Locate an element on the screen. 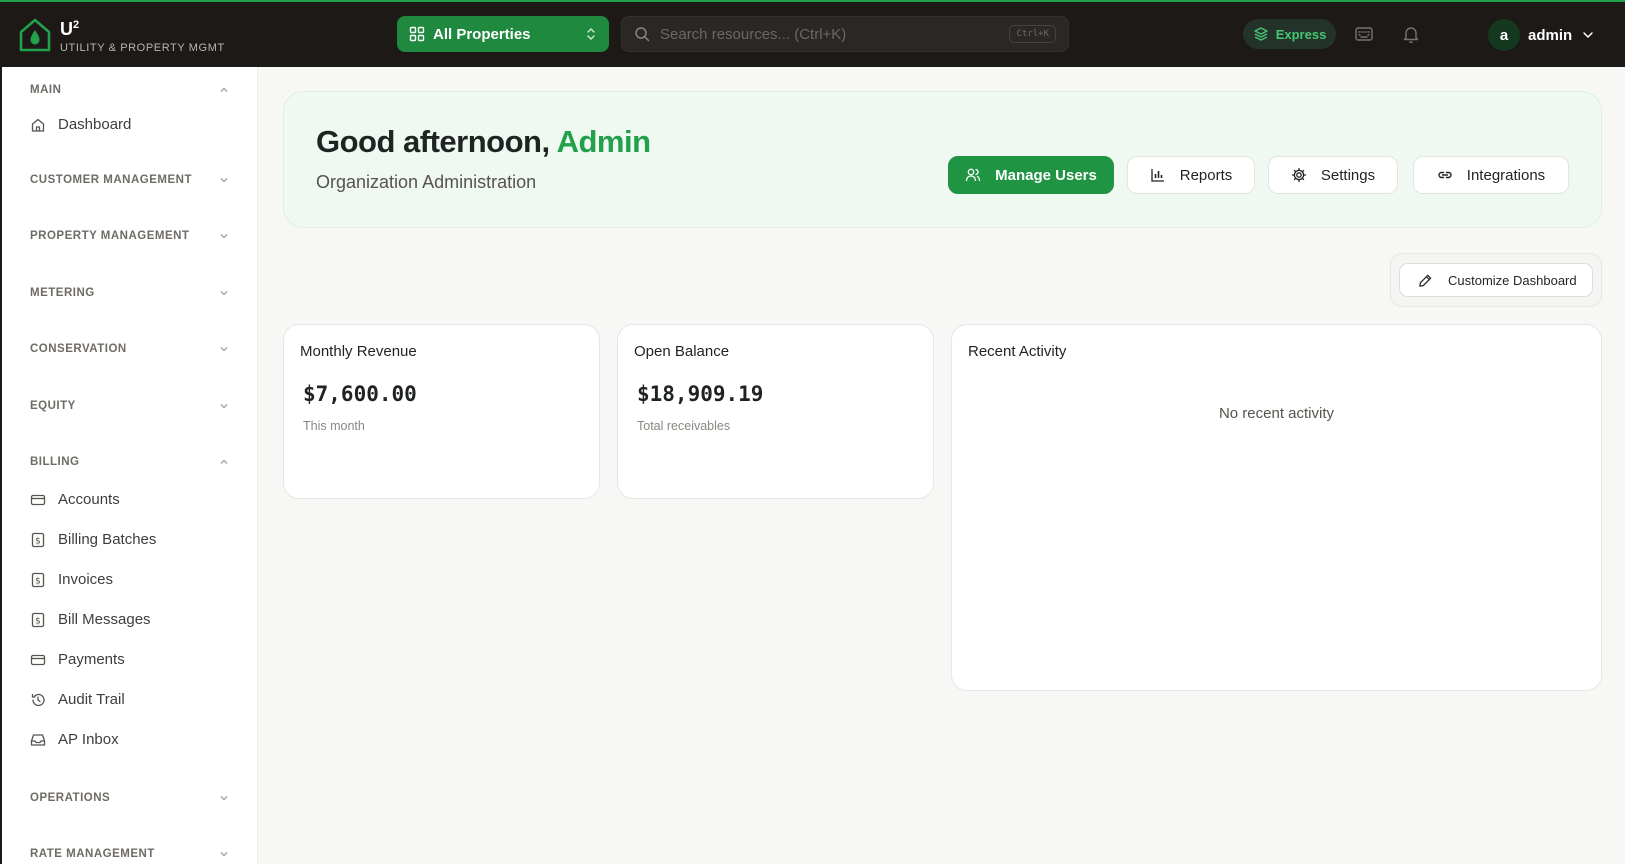 This screenshot has height=864, width=1625. card-title: Recent Activity is located at coordinates (1017, 351).